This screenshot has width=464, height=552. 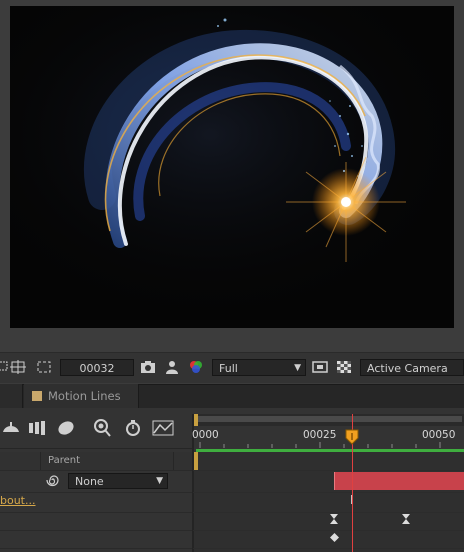 I want to click on rgb-channels-icon, so click(x=196, y=367).